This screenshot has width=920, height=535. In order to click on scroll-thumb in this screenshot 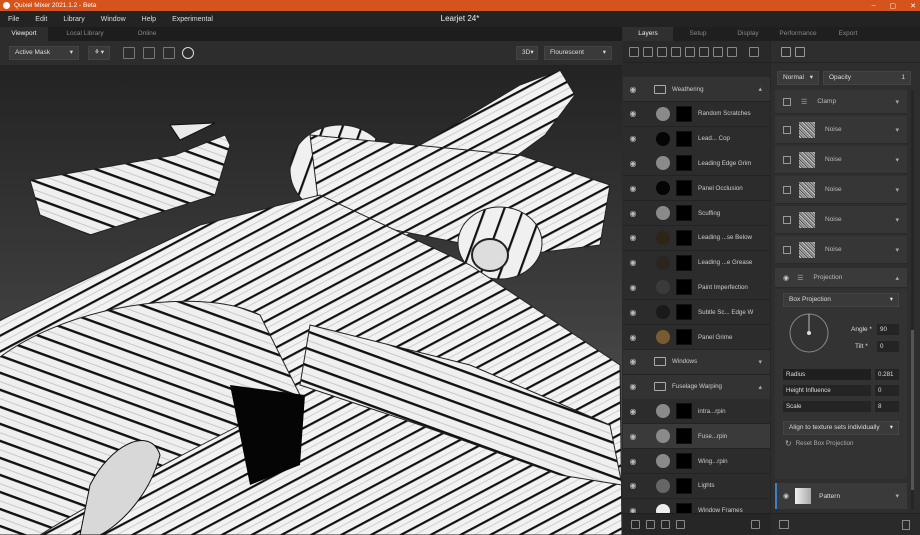, I will do `click(912, 410)`.